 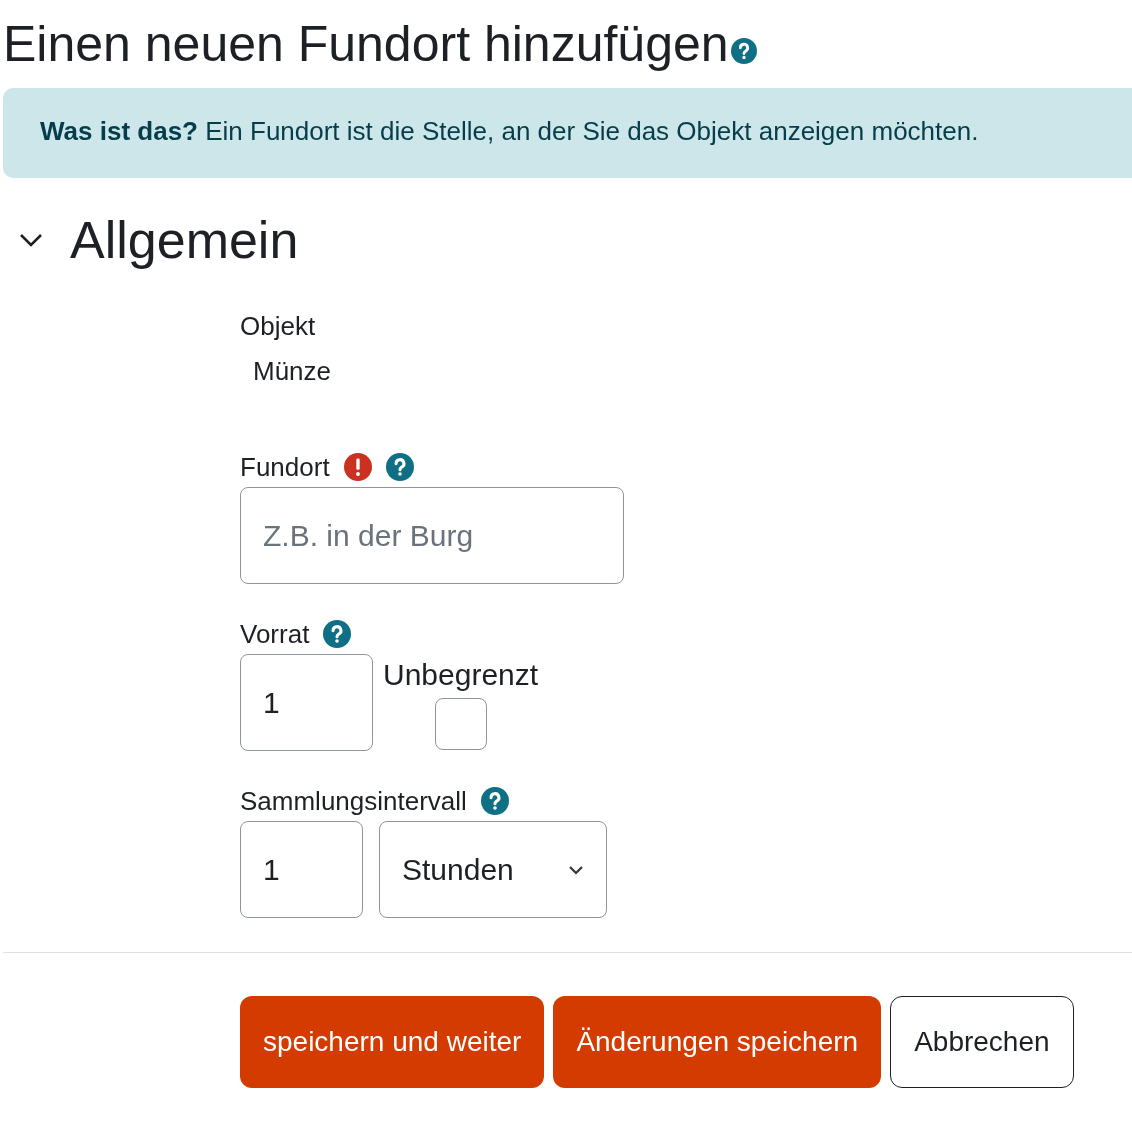 I want to click on unlimited-checkbox, so click(x=460, y=724).